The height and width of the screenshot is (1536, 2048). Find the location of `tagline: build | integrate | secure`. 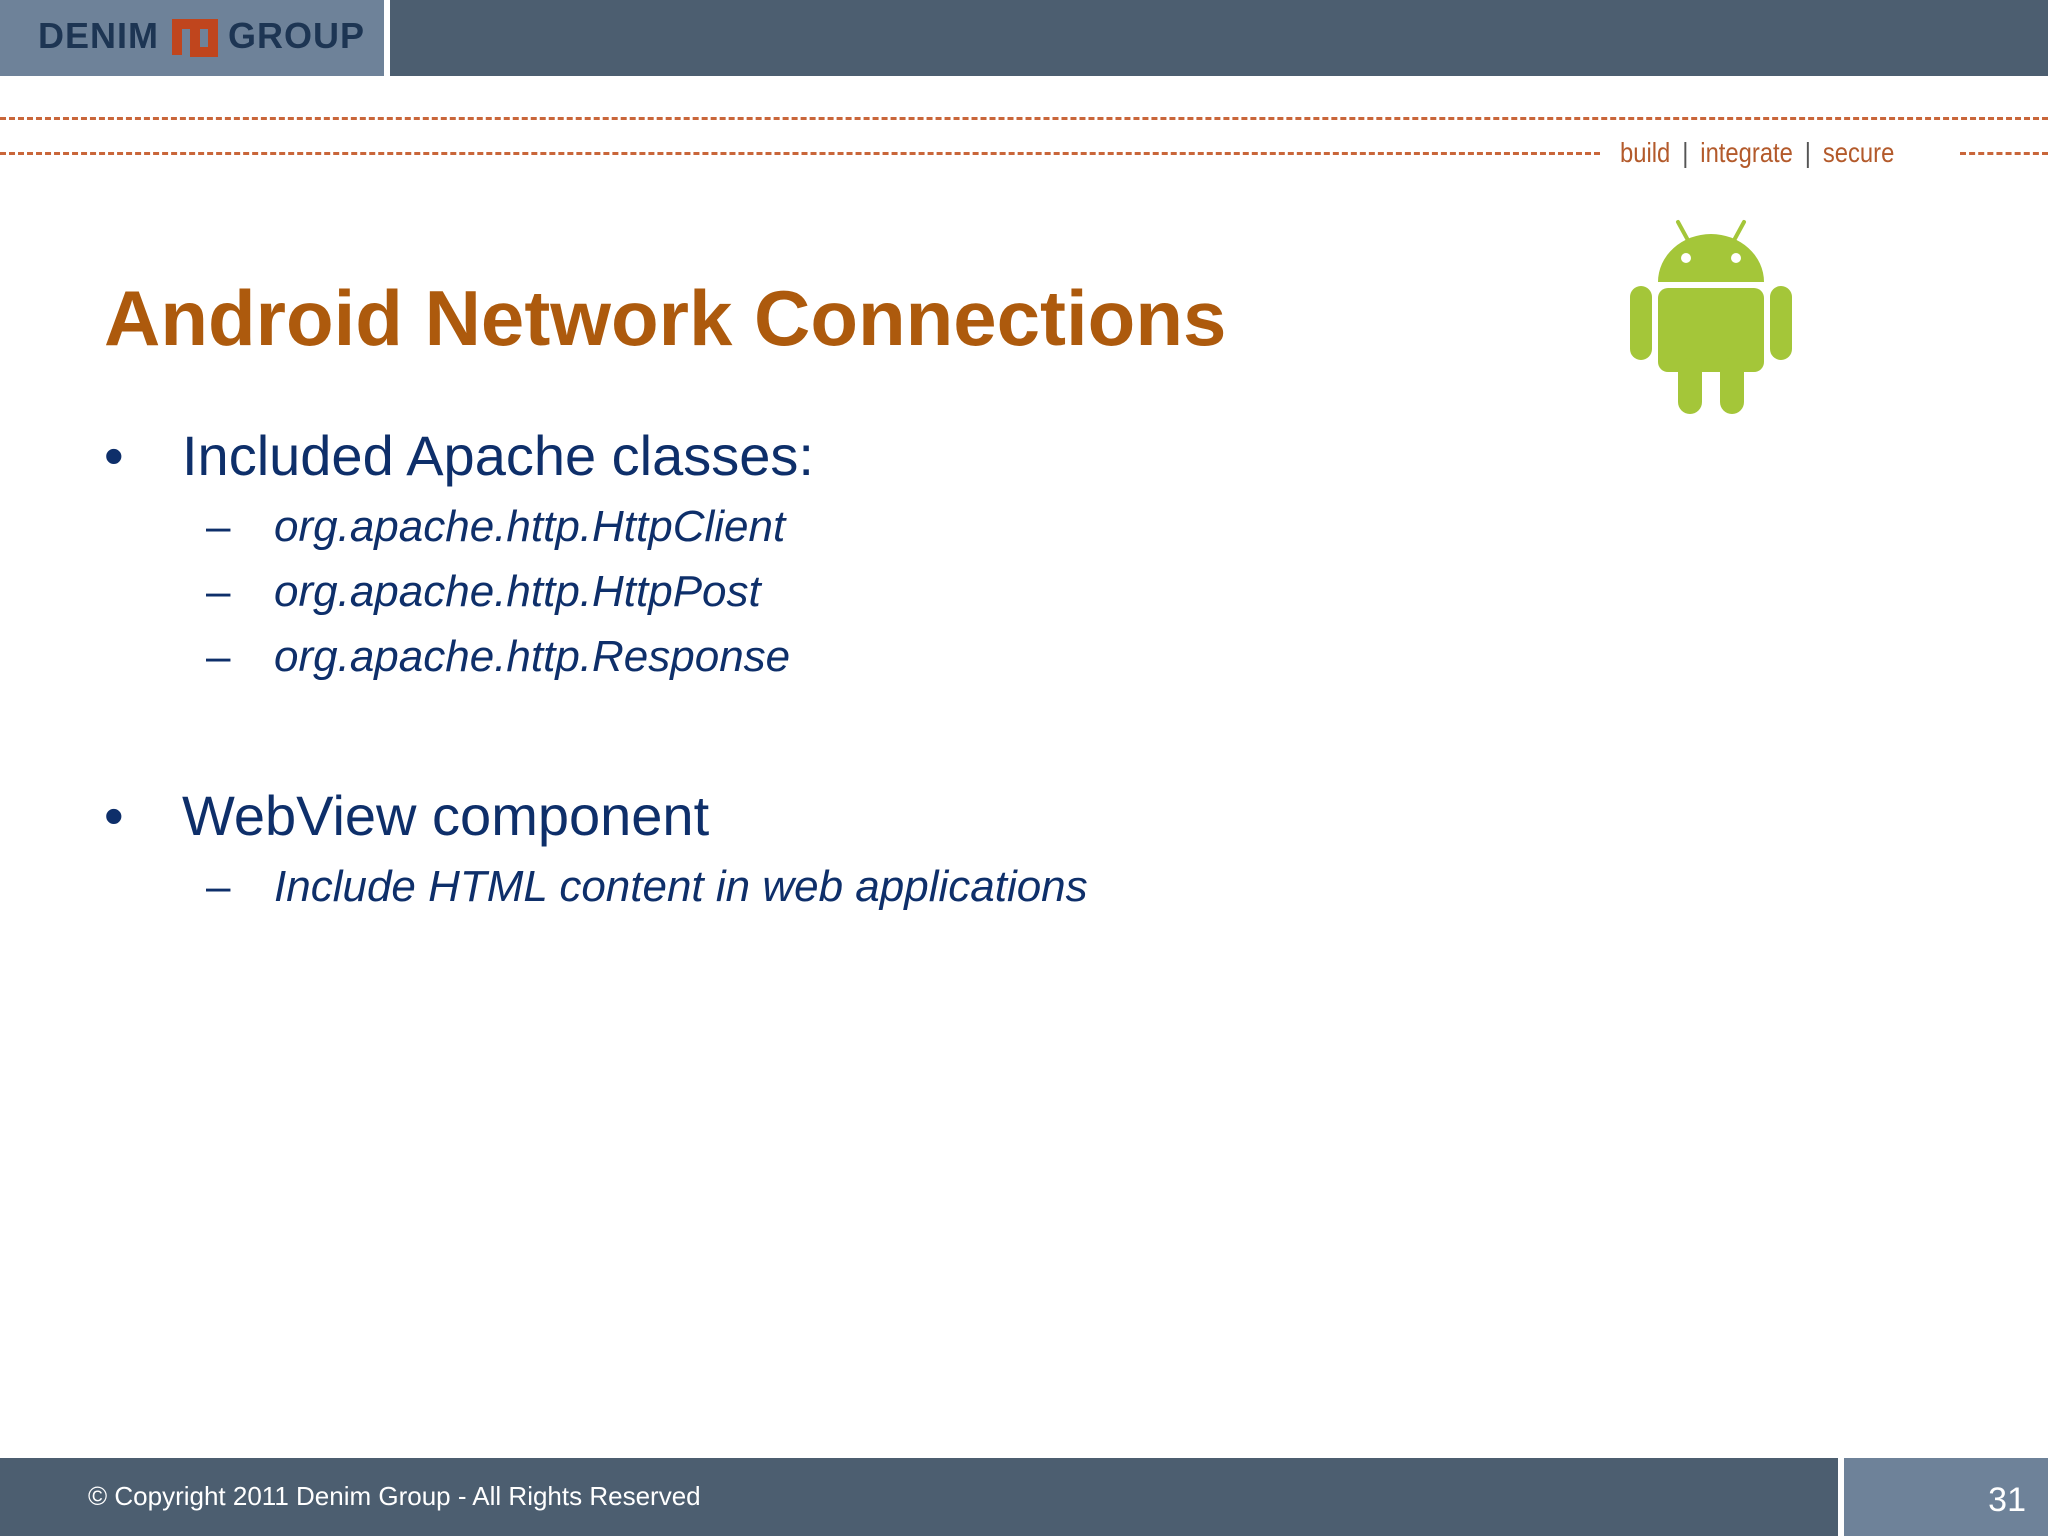

tagline: build | integrate | secure is located at coordinates (1757, 153).